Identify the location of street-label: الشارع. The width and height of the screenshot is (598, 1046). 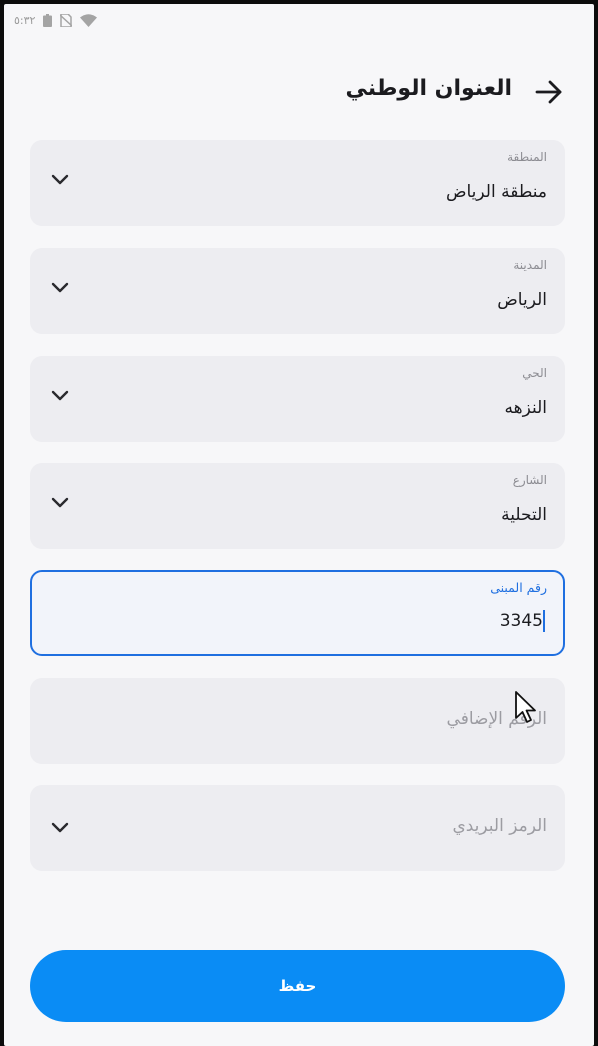
(529, 480).